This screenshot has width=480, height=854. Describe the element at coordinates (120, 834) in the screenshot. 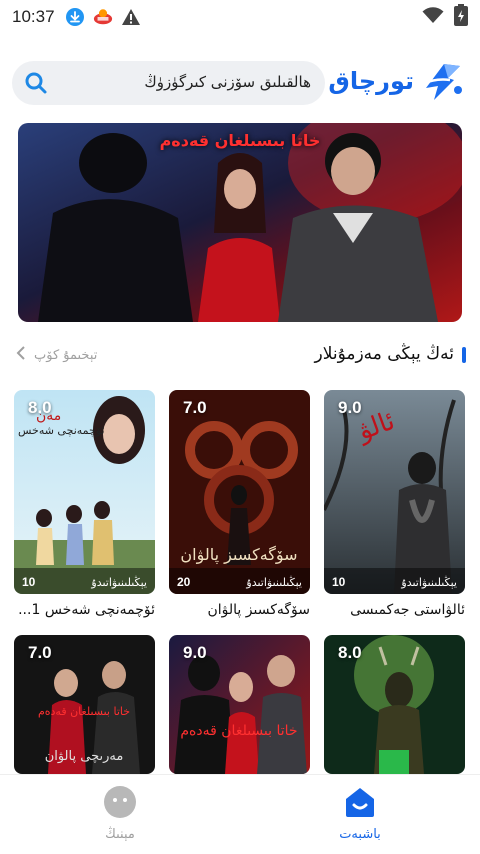

I see `nav-mine-label: مېنىڭ` at that location.